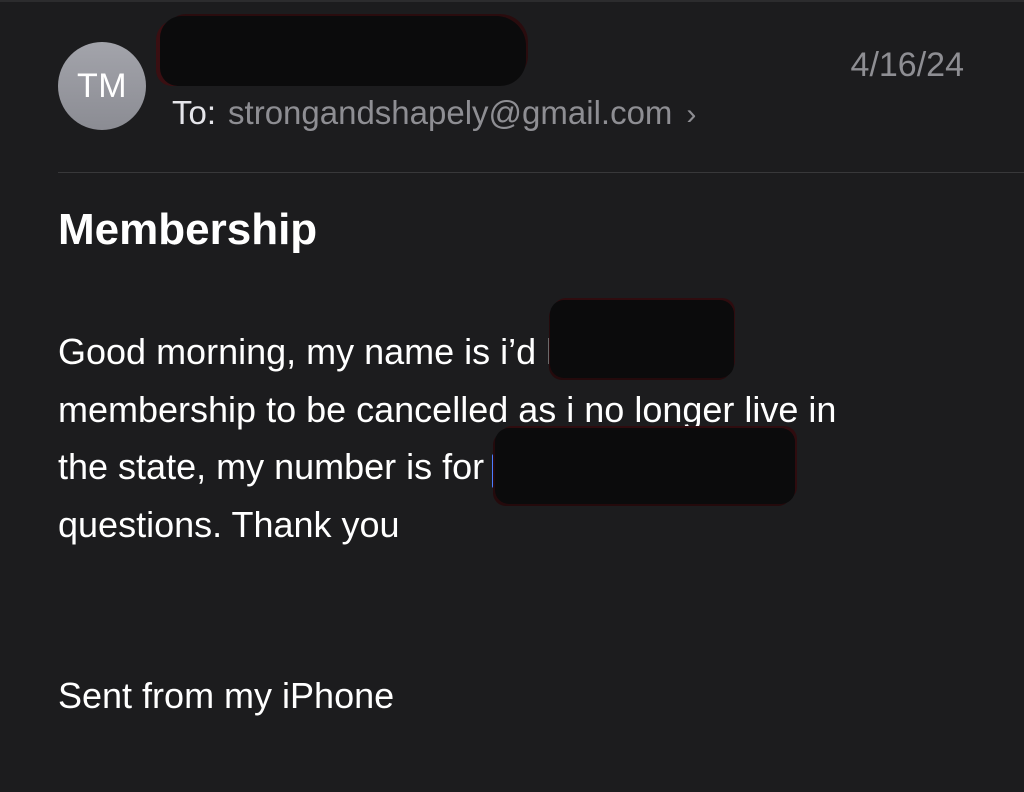 The width and height of the screenshot is (1024, 792). What do you see at coordinates (188, 229) in the screenshot?
I see `email-subject: Membership` at bounding box center [188, 229].